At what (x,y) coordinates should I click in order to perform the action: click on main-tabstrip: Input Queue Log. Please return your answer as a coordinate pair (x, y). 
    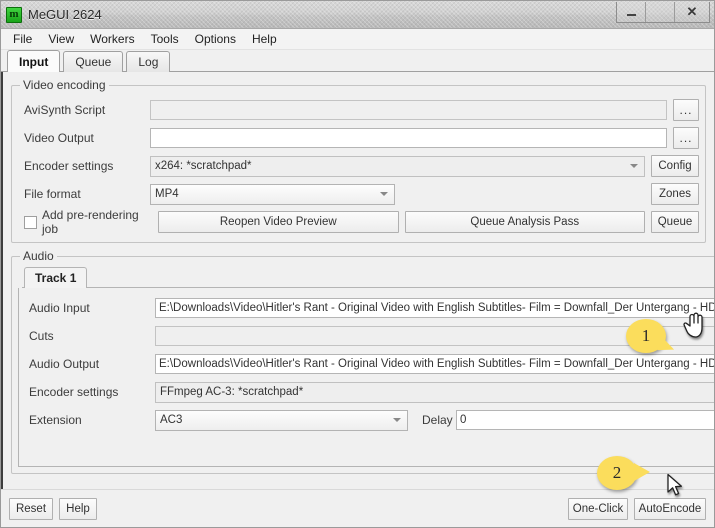
    Looking at the image, I should click on (357, 61).